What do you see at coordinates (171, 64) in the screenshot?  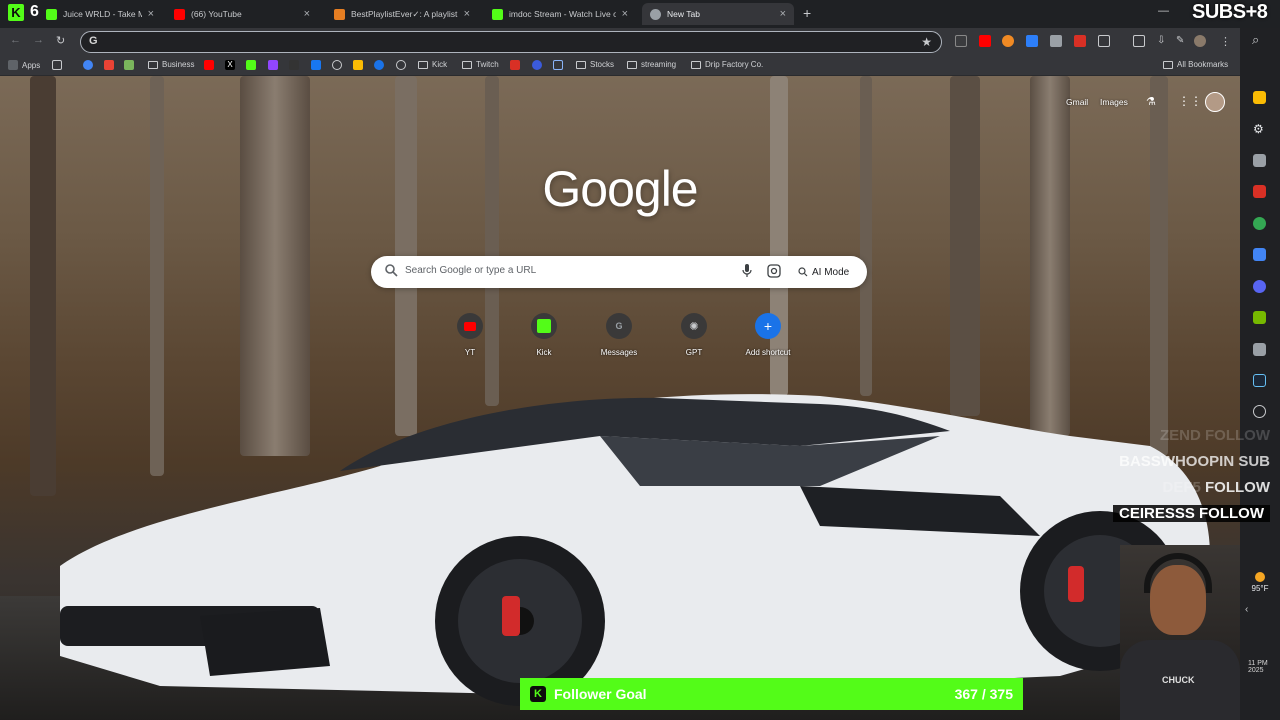 I see `bookmark-folder-business: Business` at bounding box center [171, 64].